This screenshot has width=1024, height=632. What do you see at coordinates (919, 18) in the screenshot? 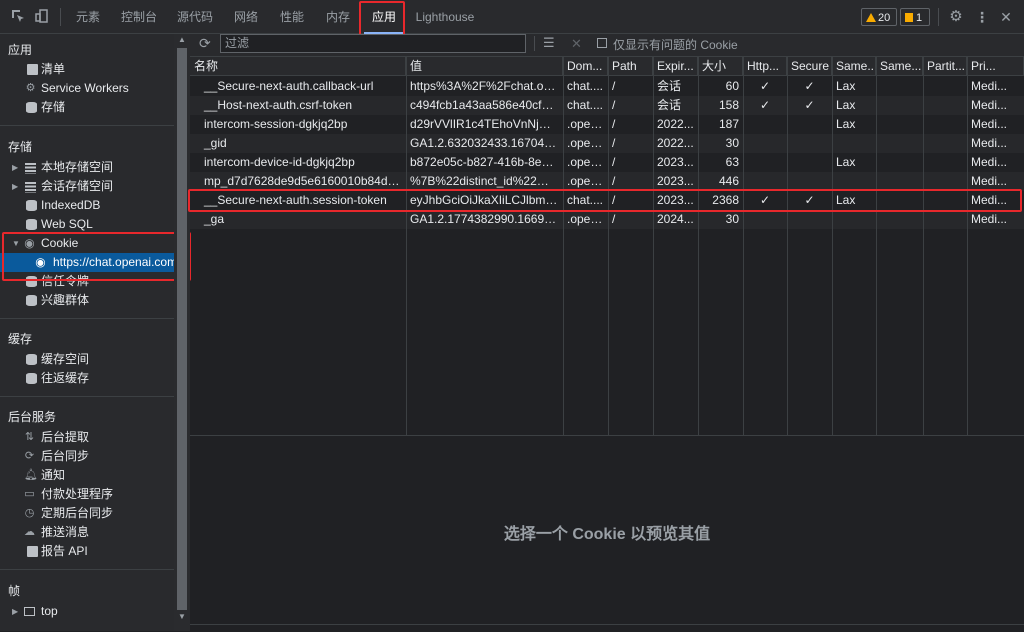
I see `issues-count: 1` at bounding box center [919, 18].